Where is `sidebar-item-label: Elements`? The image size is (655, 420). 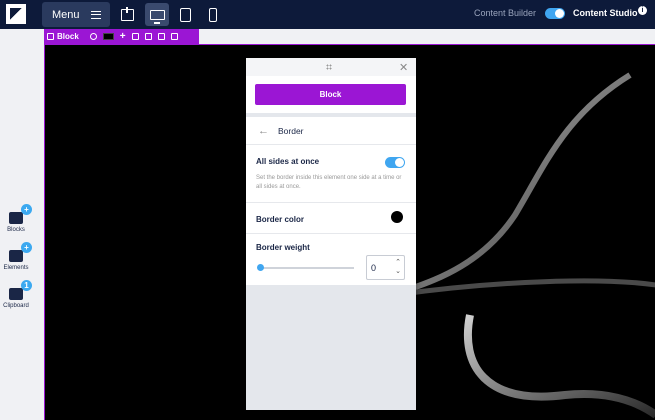
sidebar-item-label: Elements is located at coordinates (16, 268).